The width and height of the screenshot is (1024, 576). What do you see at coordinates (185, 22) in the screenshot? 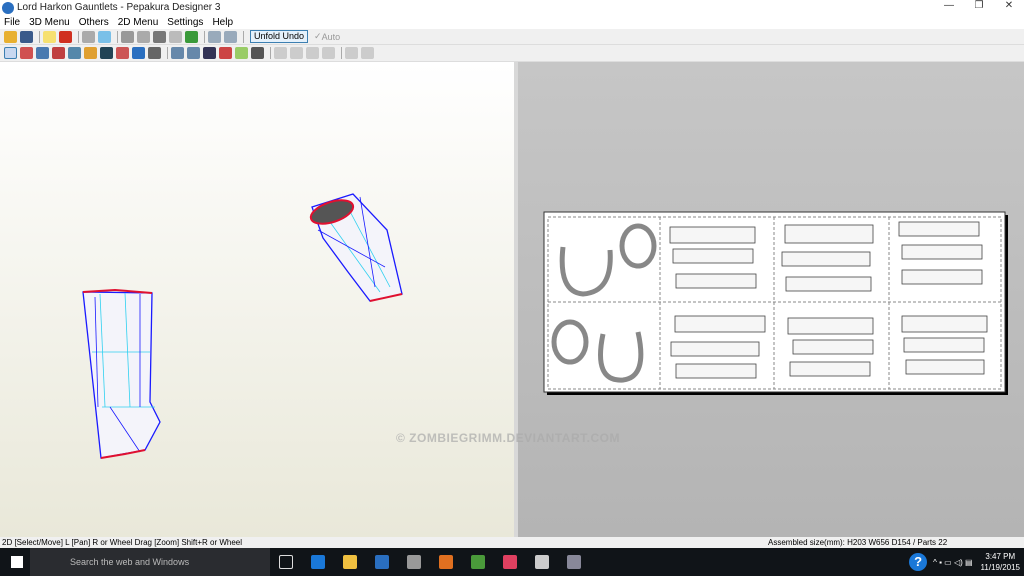
I see `menu-settings: Settings` at bounding box center [185, 22].